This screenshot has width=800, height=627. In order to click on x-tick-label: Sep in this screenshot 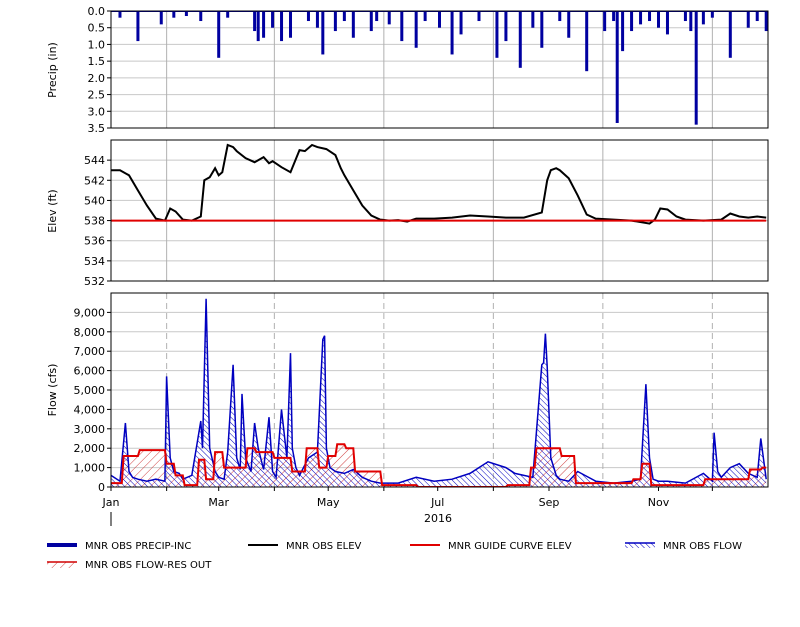, I will do `click(549, 502)`.